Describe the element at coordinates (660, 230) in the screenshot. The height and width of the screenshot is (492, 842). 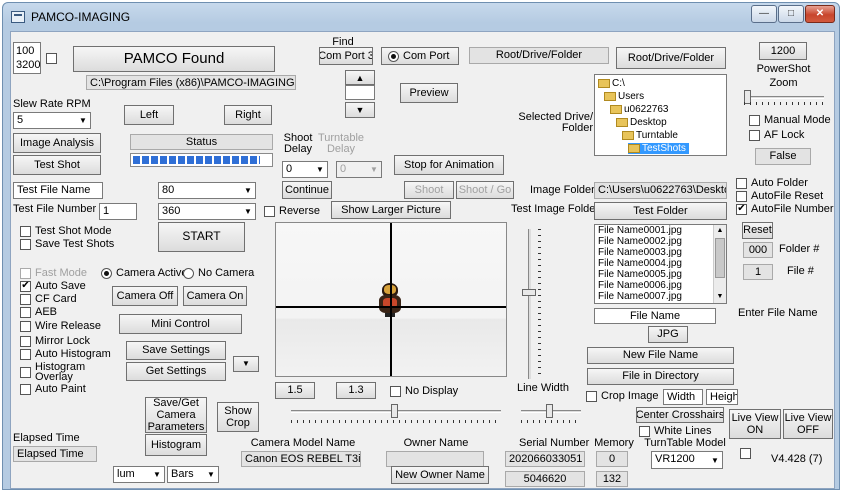
I see `file-list-item: File Name0001.jpg` at that location.